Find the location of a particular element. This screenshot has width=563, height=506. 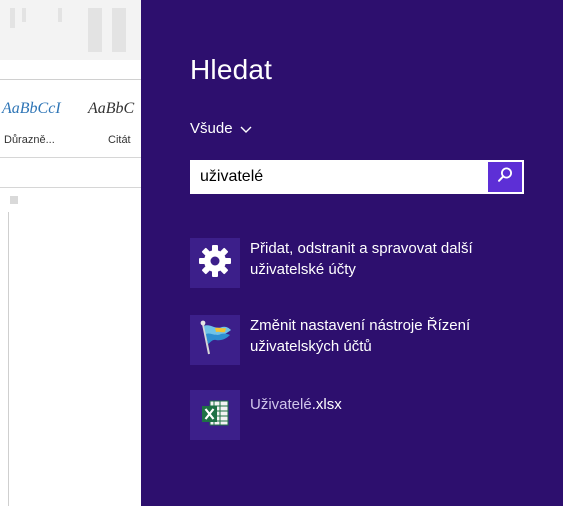

style-preview-quote: AaBbC is located at coordinates (111, 109).